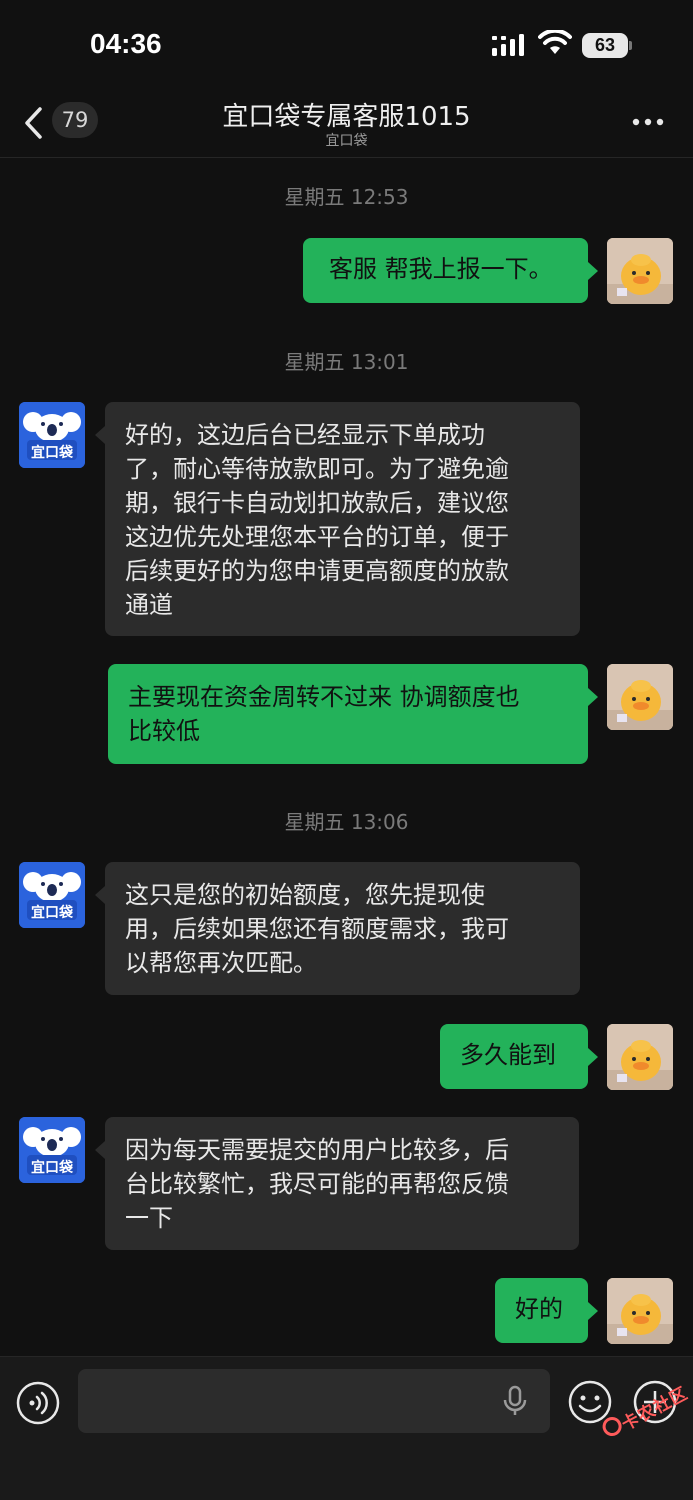  Describe the element at coordinates (317, 1150) in the screenshot. I see `message-line: 因为每天需要提交的用户比较多，后` at that location.